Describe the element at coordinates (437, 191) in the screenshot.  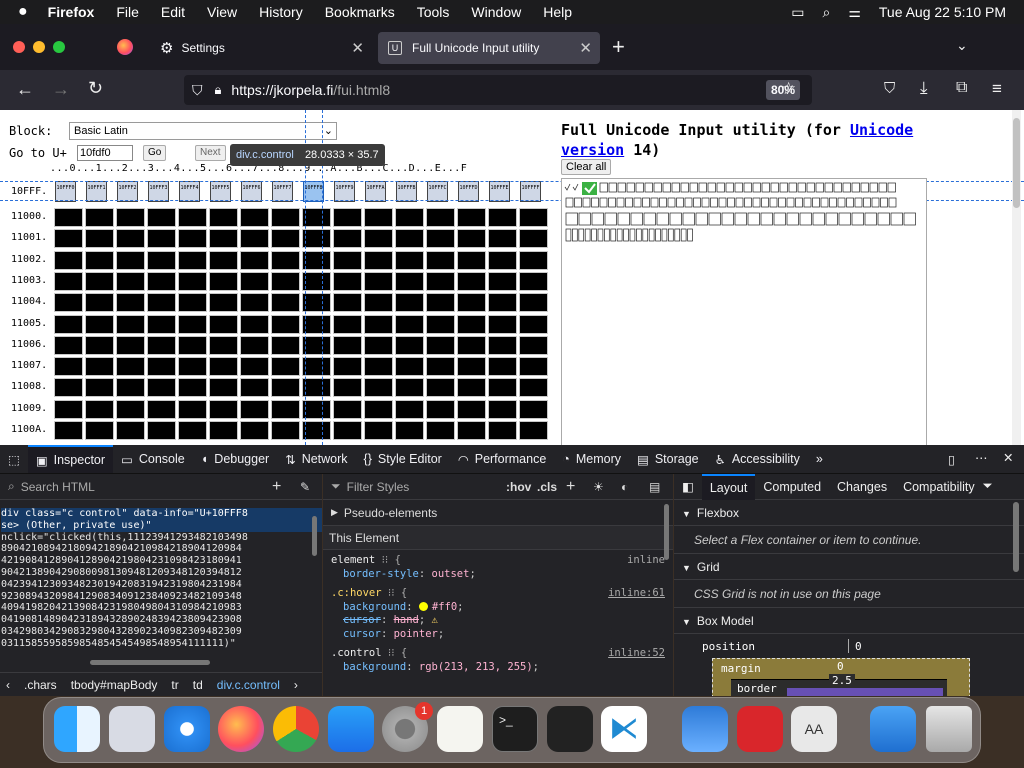
I see `char-button: 10FFFC` at that location.